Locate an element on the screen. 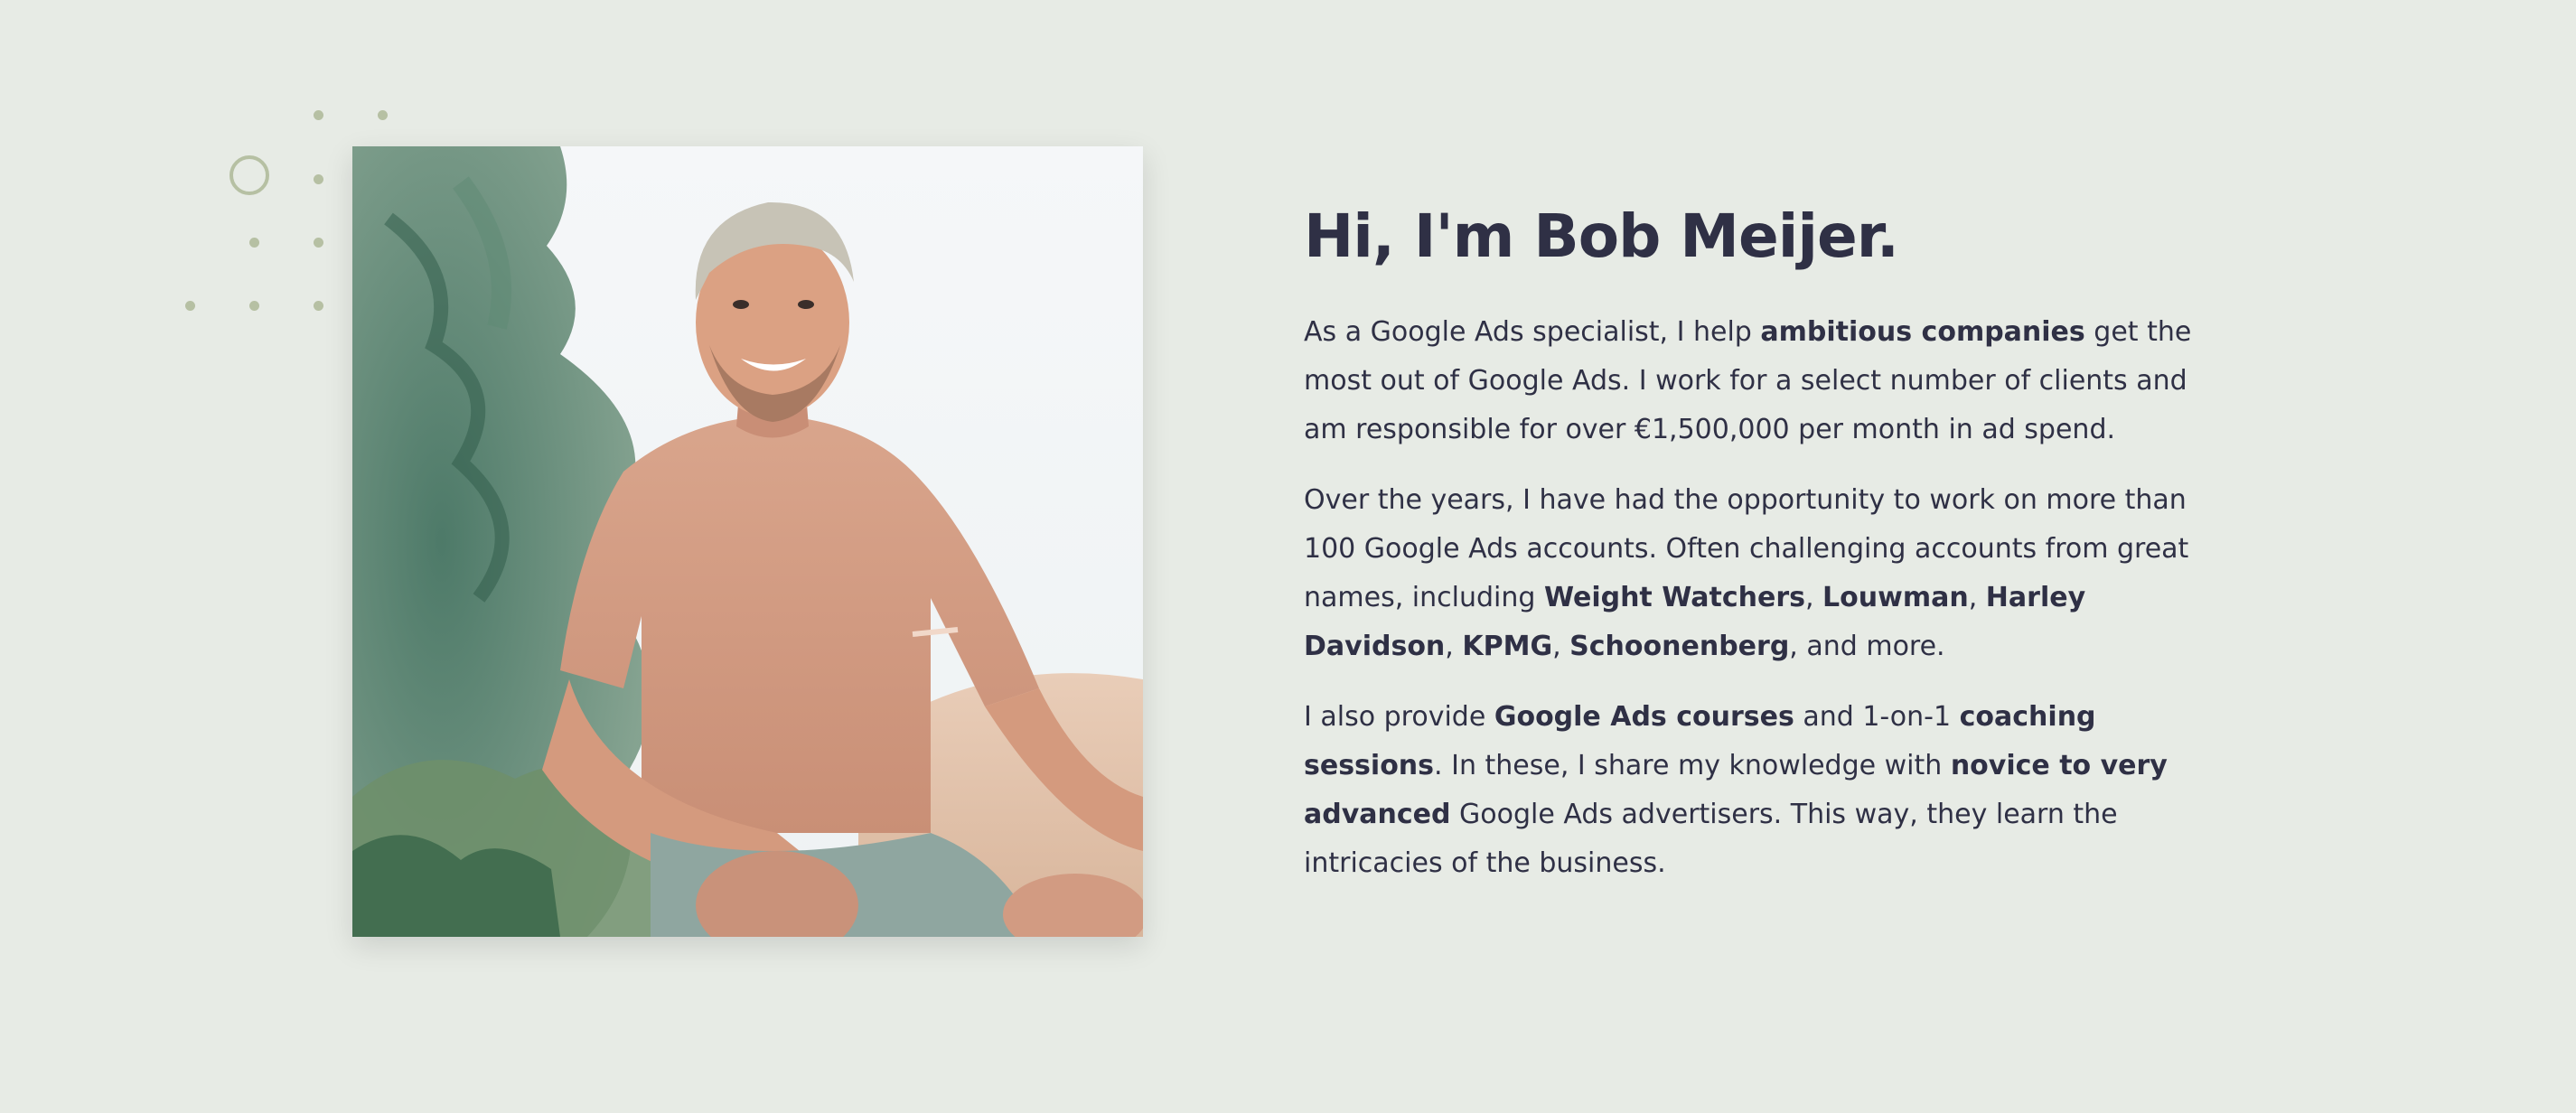 The height and width of the screenshot is (1113, 2576). paragraph-text: . In these, I share my knowledge with is located at coordinates (1692, 766).